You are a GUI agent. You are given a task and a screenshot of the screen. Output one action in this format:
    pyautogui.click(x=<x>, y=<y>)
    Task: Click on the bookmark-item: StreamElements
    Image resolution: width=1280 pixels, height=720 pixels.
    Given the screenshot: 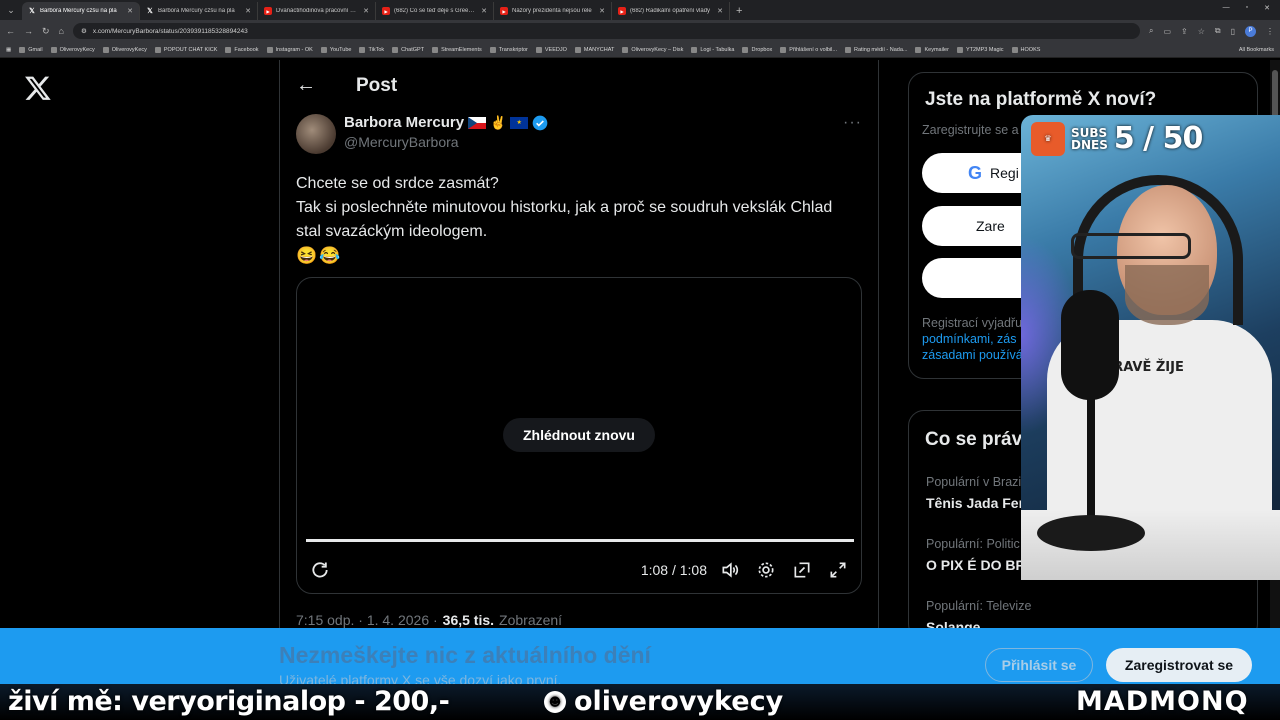 What is the action you would take?
    pyautogui.click(x=457, y=49)
    